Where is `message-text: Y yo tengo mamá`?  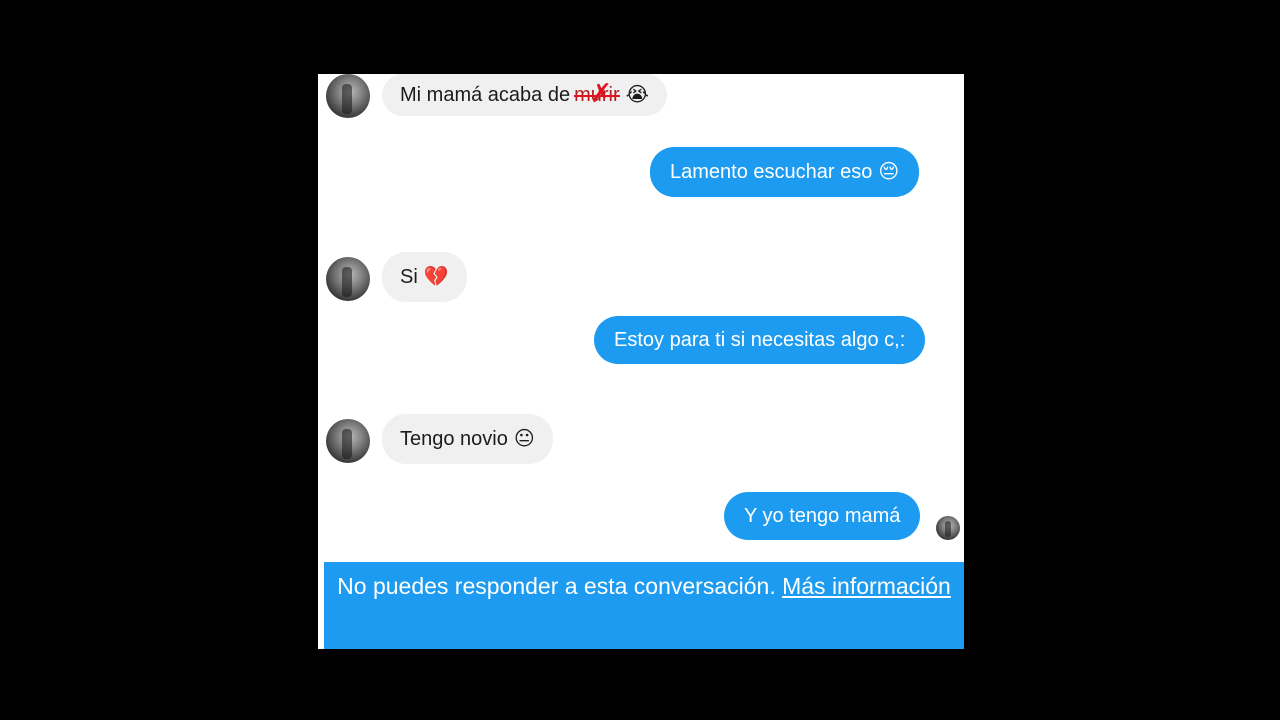
message-text: Y yo tengo mamá is located at coordinates (822, 516).